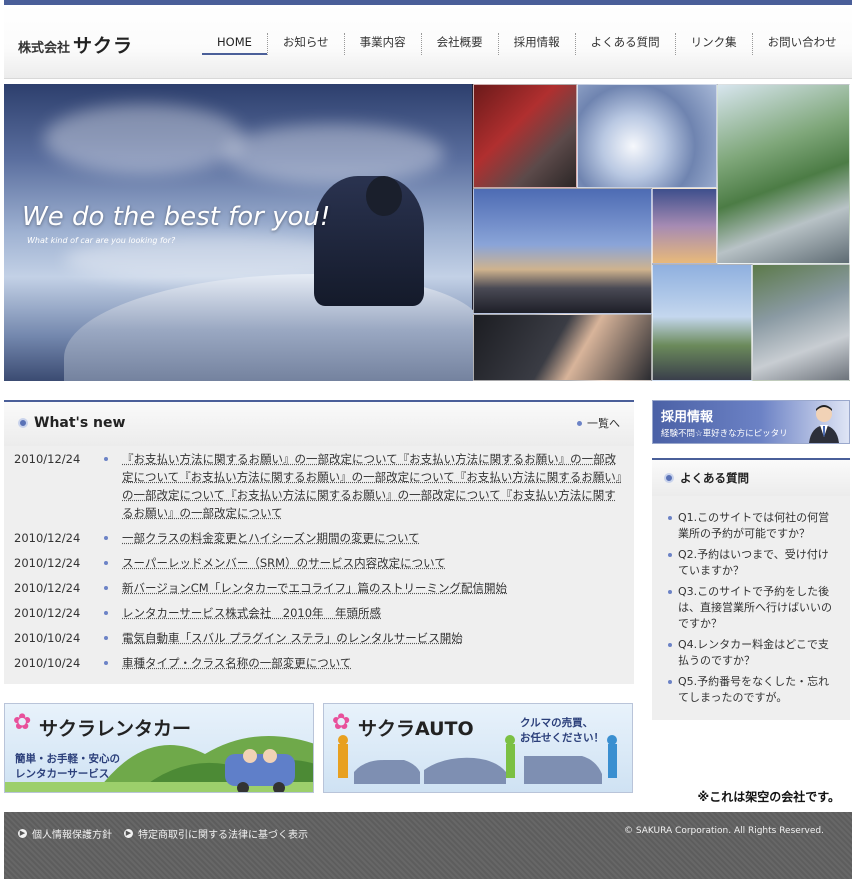 The width and height of the screenshot is (856, 879). What do you see at coordinates (67, 766) in the screenshot?
I see `rental-banner-subtitle: 簡単・お手軽・安心の レンタカーサービス` at bounding box center [67, 766].